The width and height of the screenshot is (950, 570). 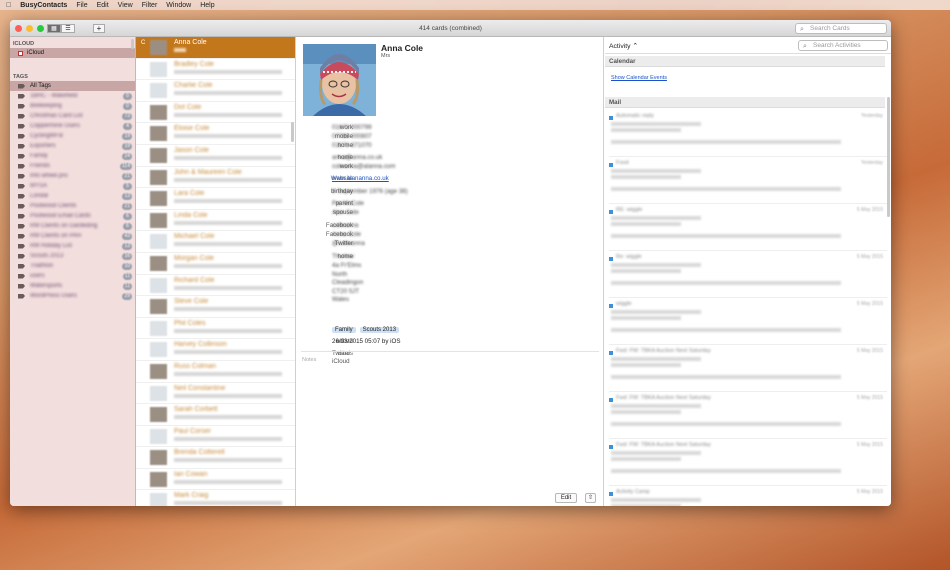 What do you see at coordinates (191, 474) in the screenshot?
I see `card-name: Ian Cowan` at bounding box center [191, 474].